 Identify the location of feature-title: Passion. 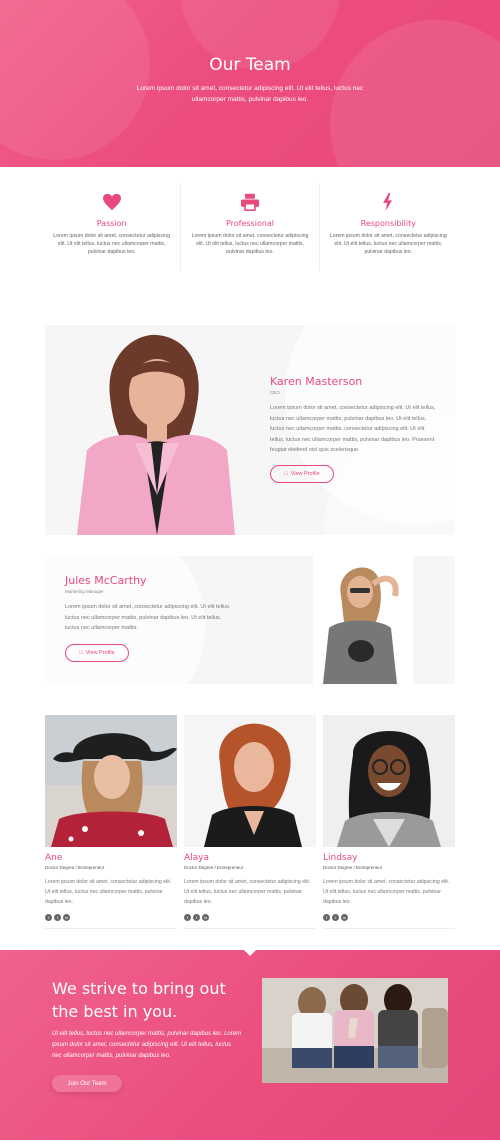
(111, 223).